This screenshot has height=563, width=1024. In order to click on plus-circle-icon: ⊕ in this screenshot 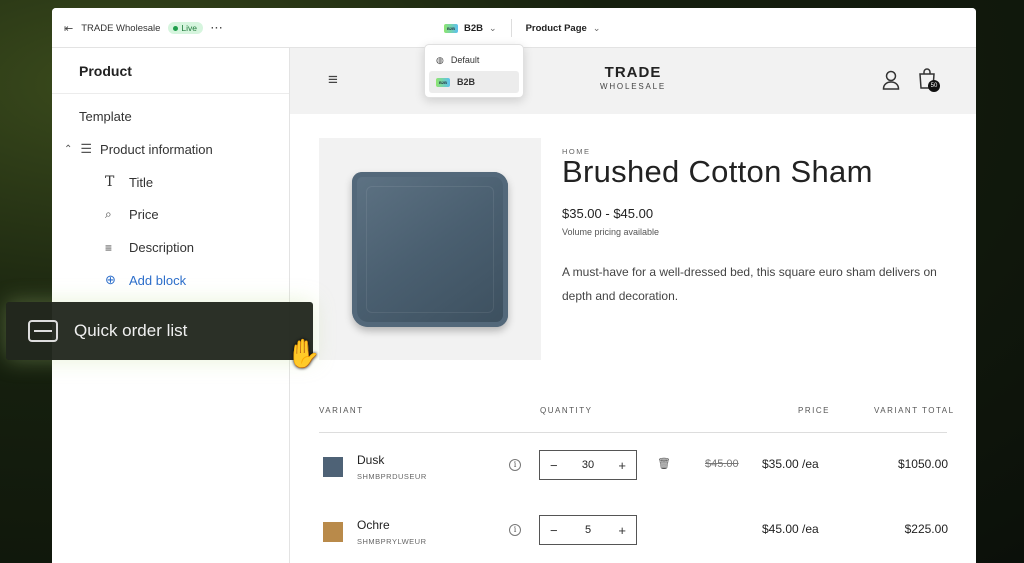, I will do `click(110, 279)`.